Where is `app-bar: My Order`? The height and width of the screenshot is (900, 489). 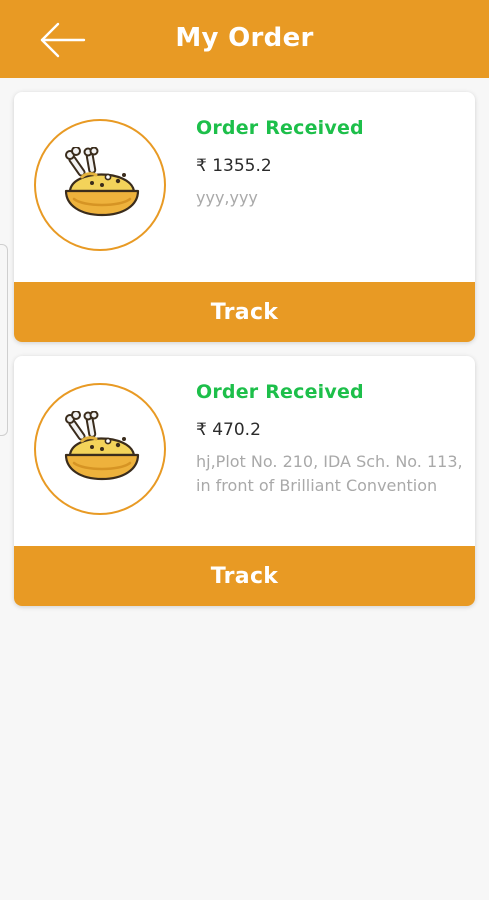
app-bar: My Order is located at coordinates (244, 39).